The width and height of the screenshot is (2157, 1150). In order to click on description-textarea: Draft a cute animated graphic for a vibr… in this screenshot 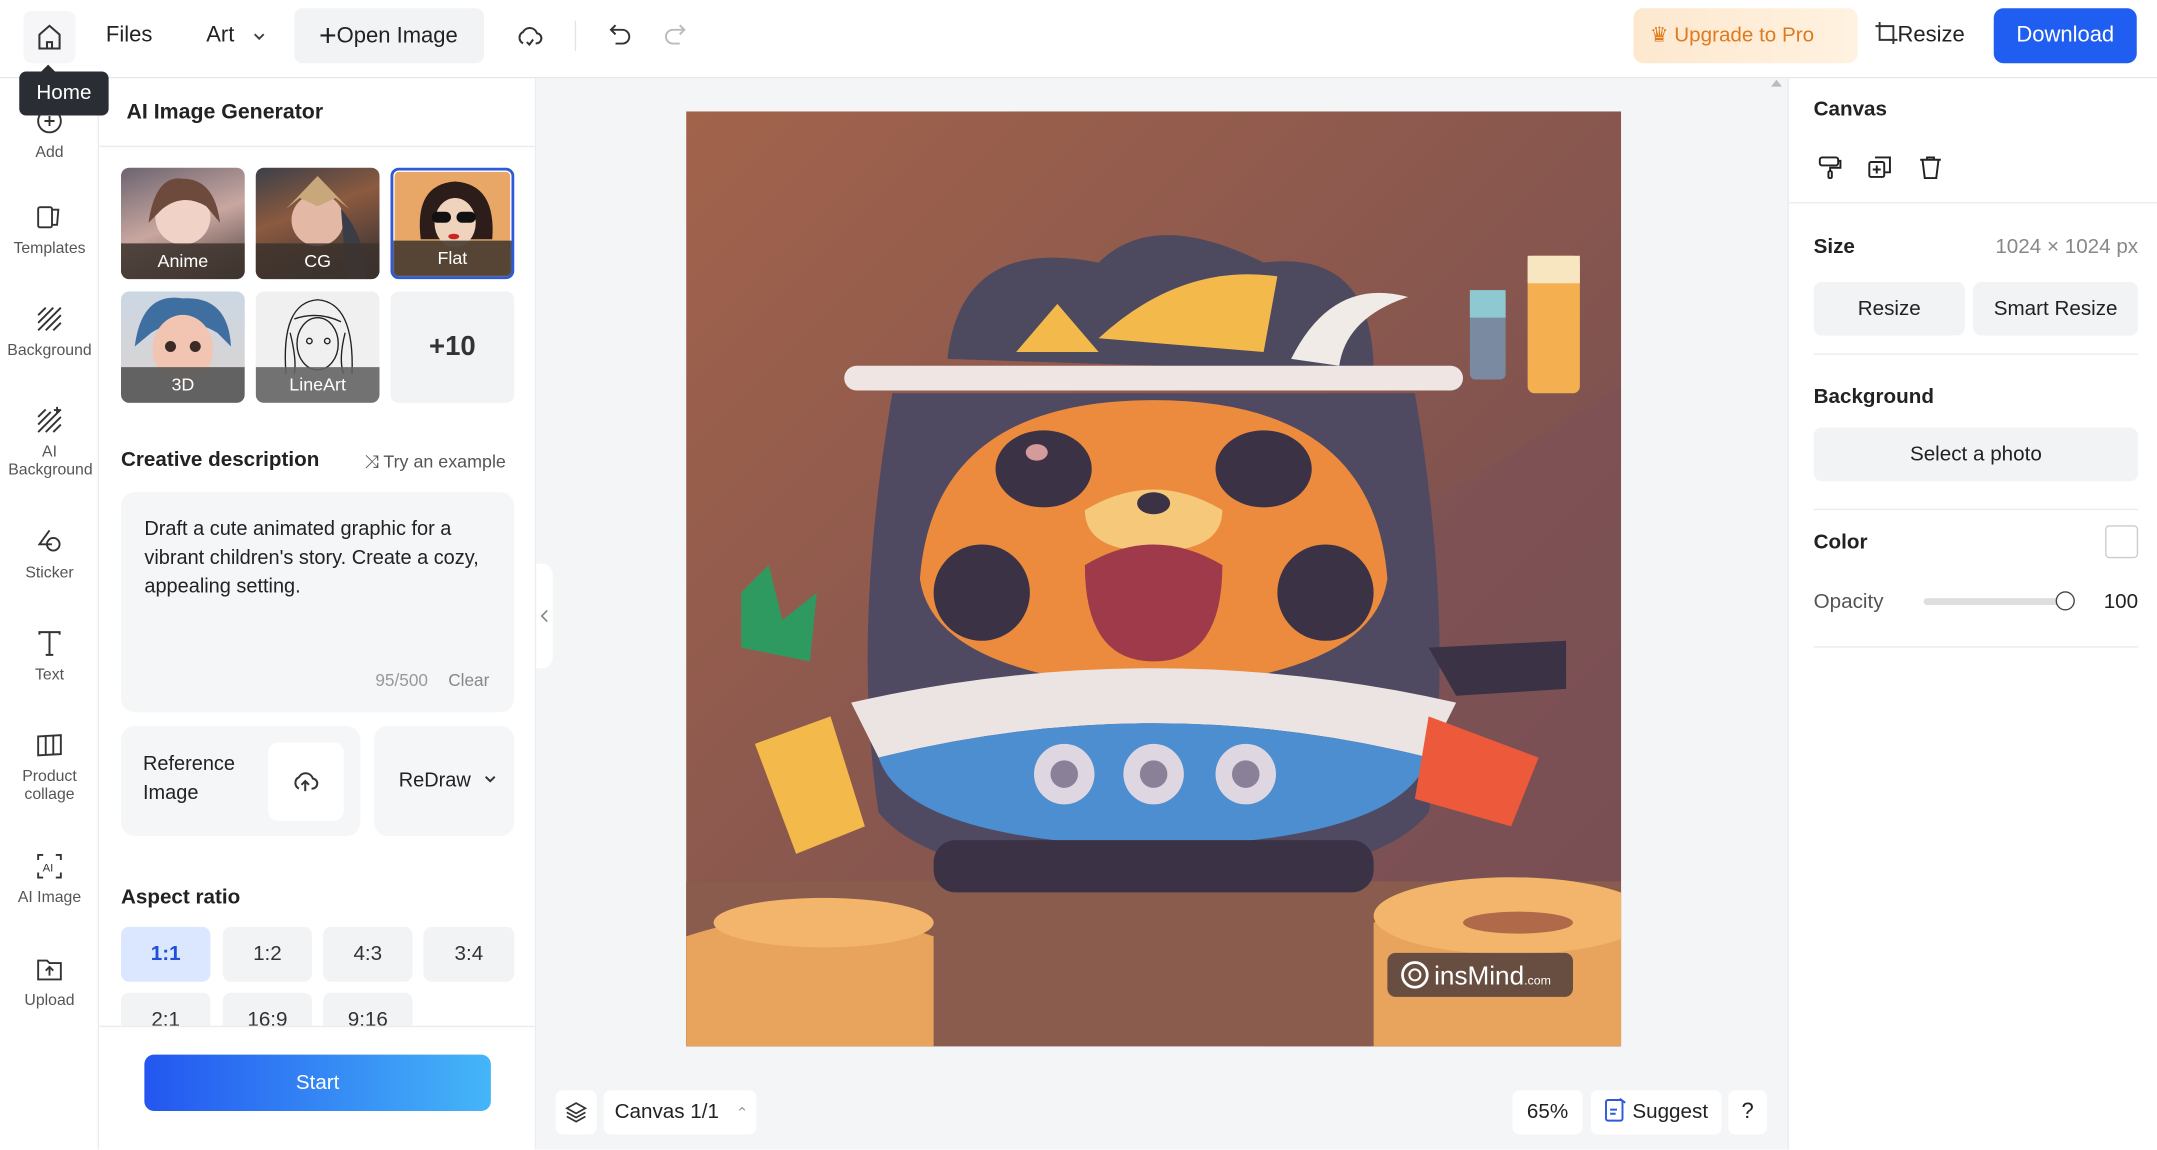, I will do `click(317, 602)`.